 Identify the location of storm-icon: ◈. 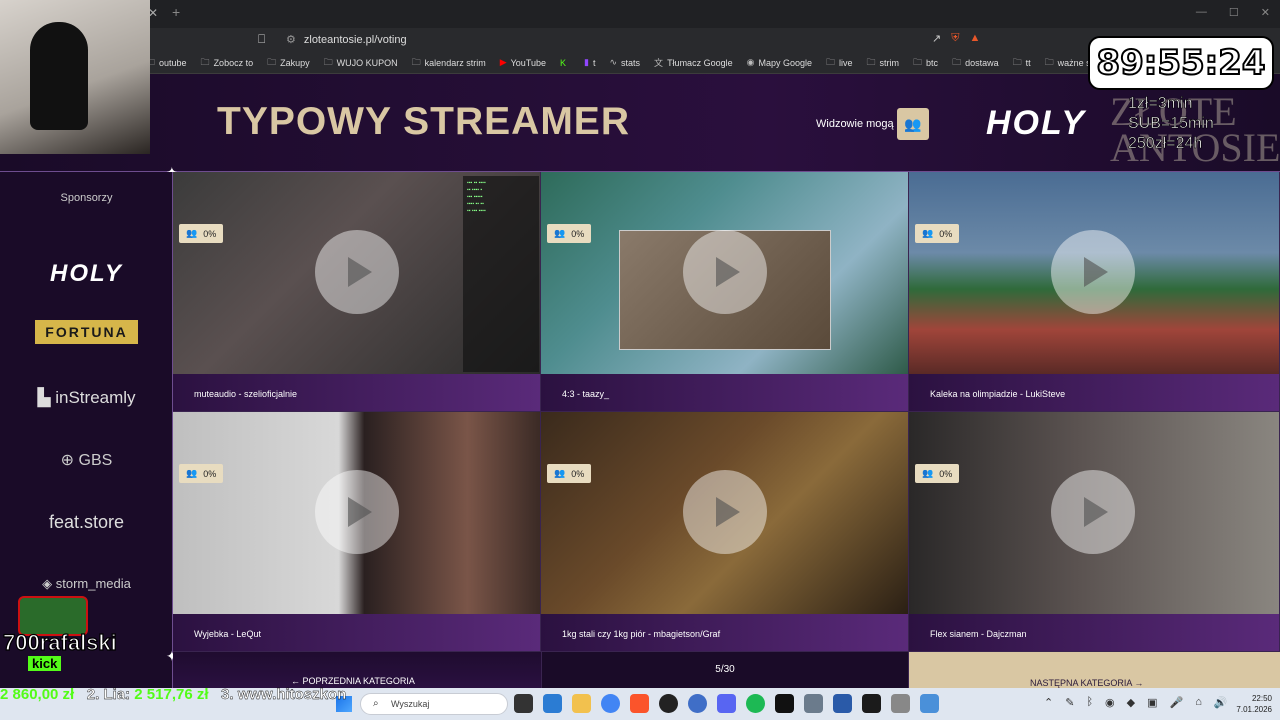
(49, 583).